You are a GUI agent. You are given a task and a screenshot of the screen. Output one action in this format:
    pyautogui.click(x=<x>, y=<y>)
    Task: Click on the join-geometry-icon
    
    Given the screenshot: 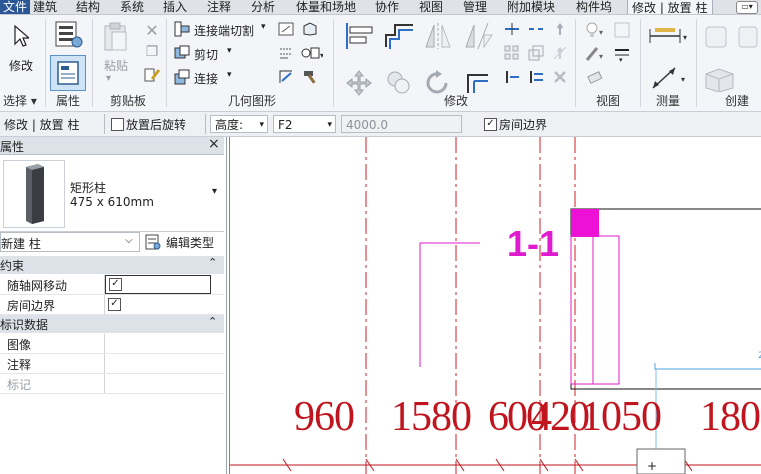 What is the action you would take?
    pyautogui.click(x=182, y=77)
    